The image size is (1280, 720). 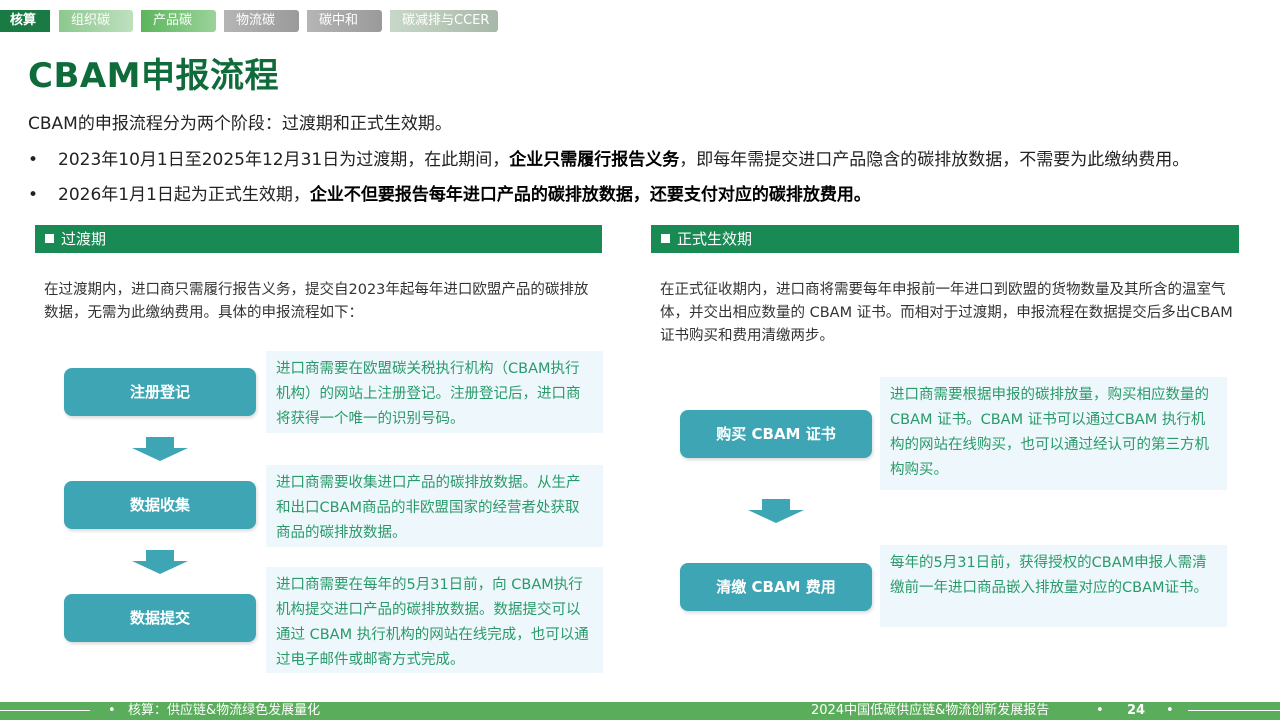 What do you see at coordinates (25, 21) in the screenshot?
I see `tab-accounting: 核算` at bounding box center [25, 21].